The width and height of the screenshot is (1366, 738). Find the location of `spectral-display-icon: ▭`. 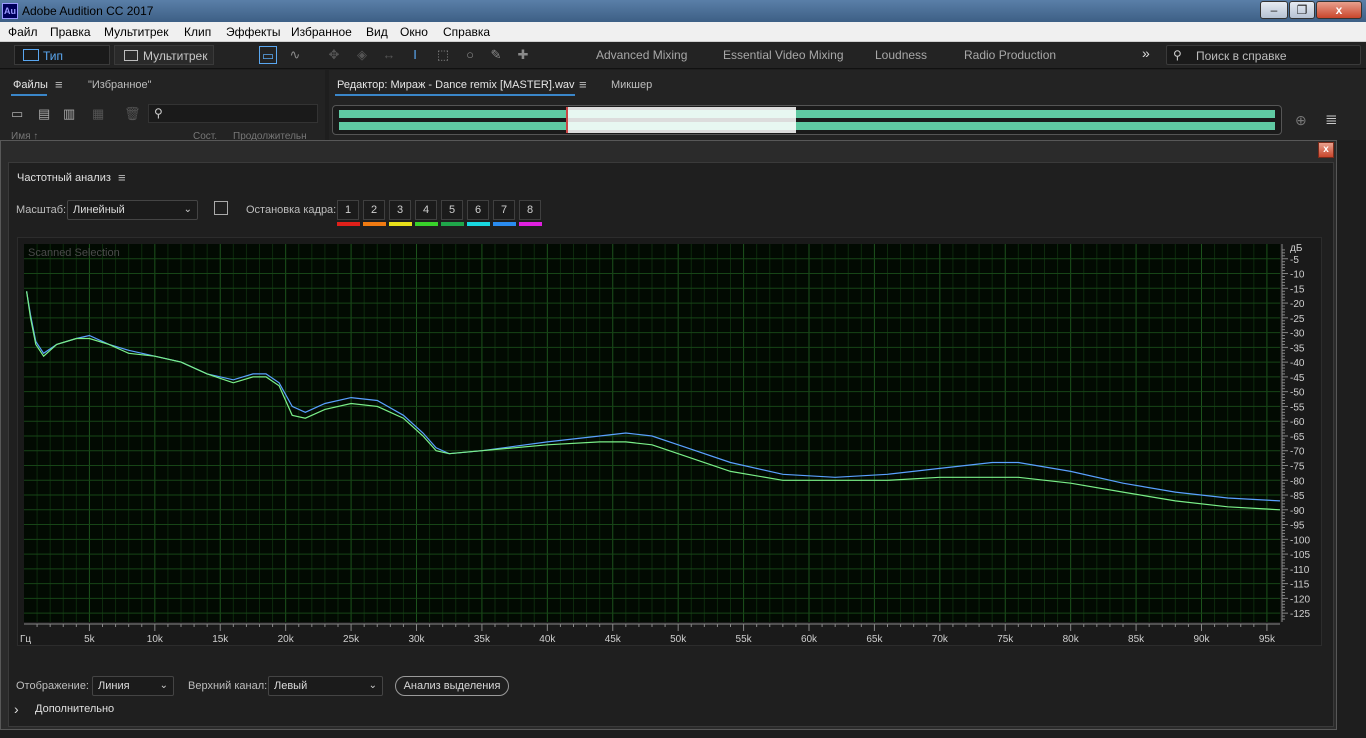

spectral-display-icon: ▭ is located at coordinates (268, 55).